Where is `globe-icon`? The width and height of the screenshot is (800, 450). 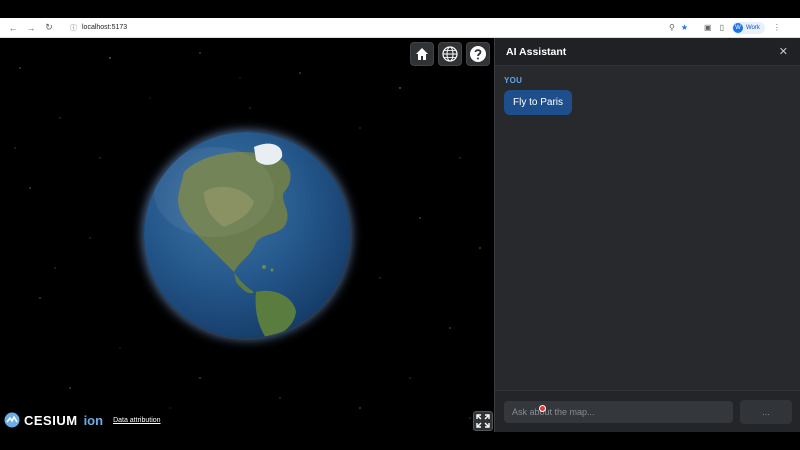
globe-icon is located at coordinates (450, 54).